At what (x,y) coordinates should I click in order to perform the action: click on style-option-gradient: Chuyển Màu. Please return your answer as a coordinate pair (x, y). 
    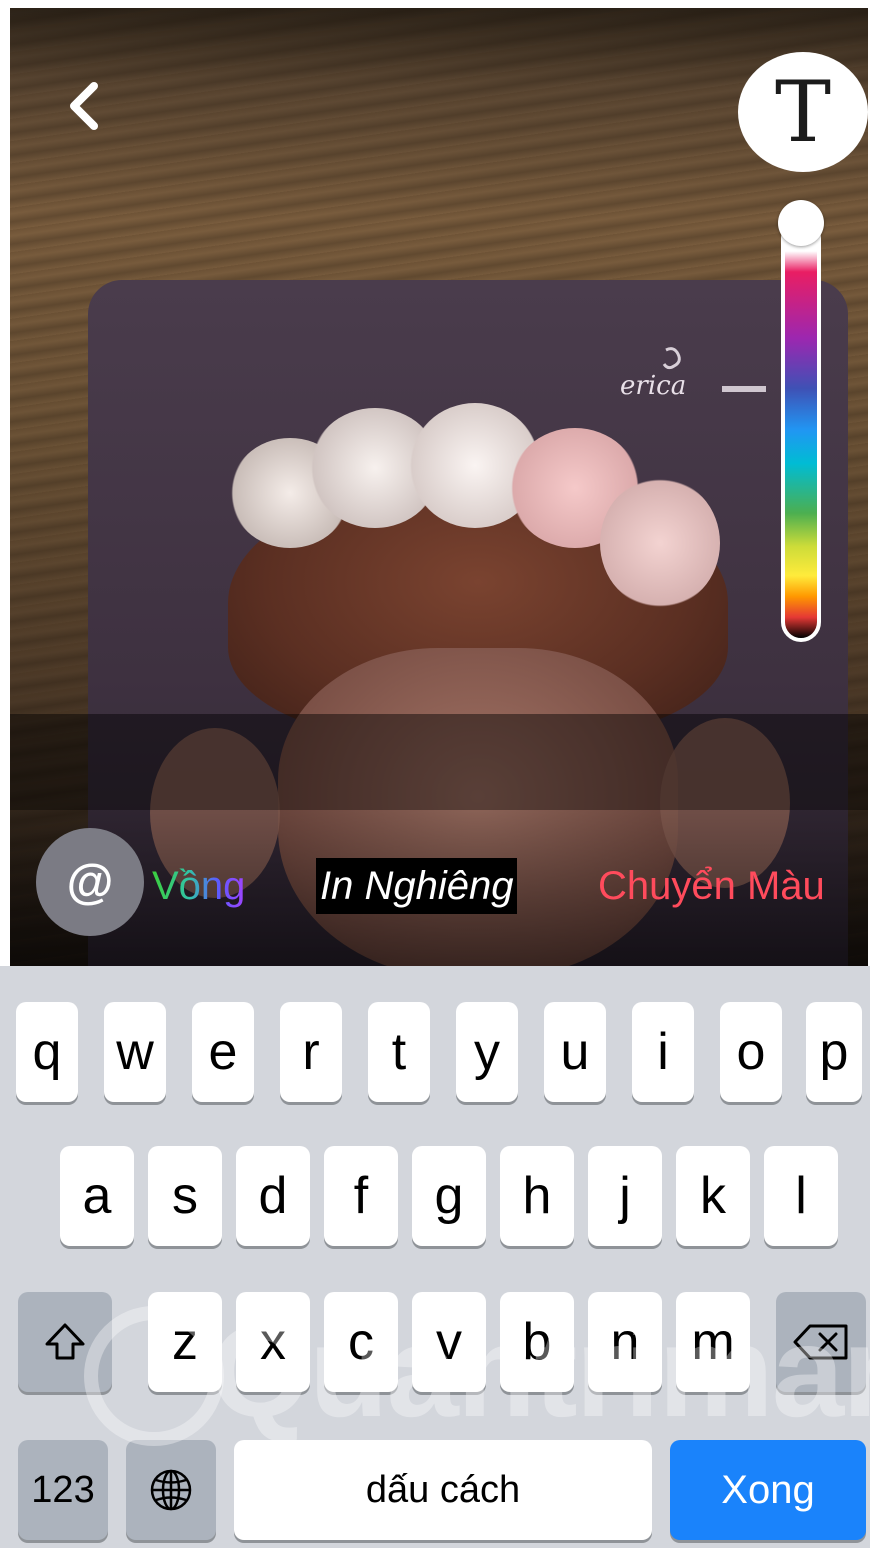
    Looking at the image, I should click on (711, 886).